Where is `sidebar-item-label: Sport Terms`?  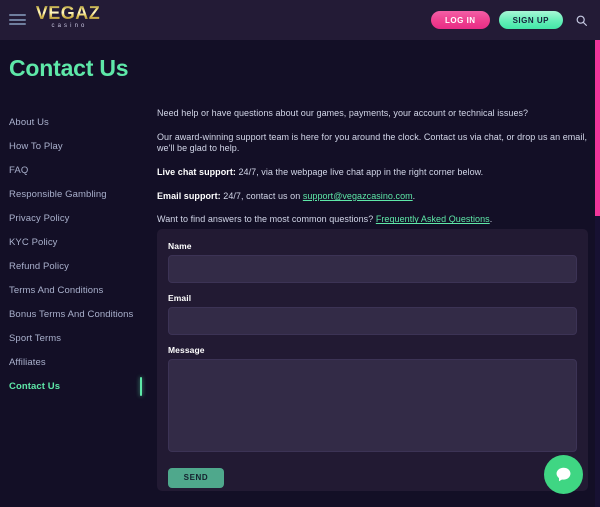 sidebar-item-label: Sport Terms is located at coordinates (35, 338).